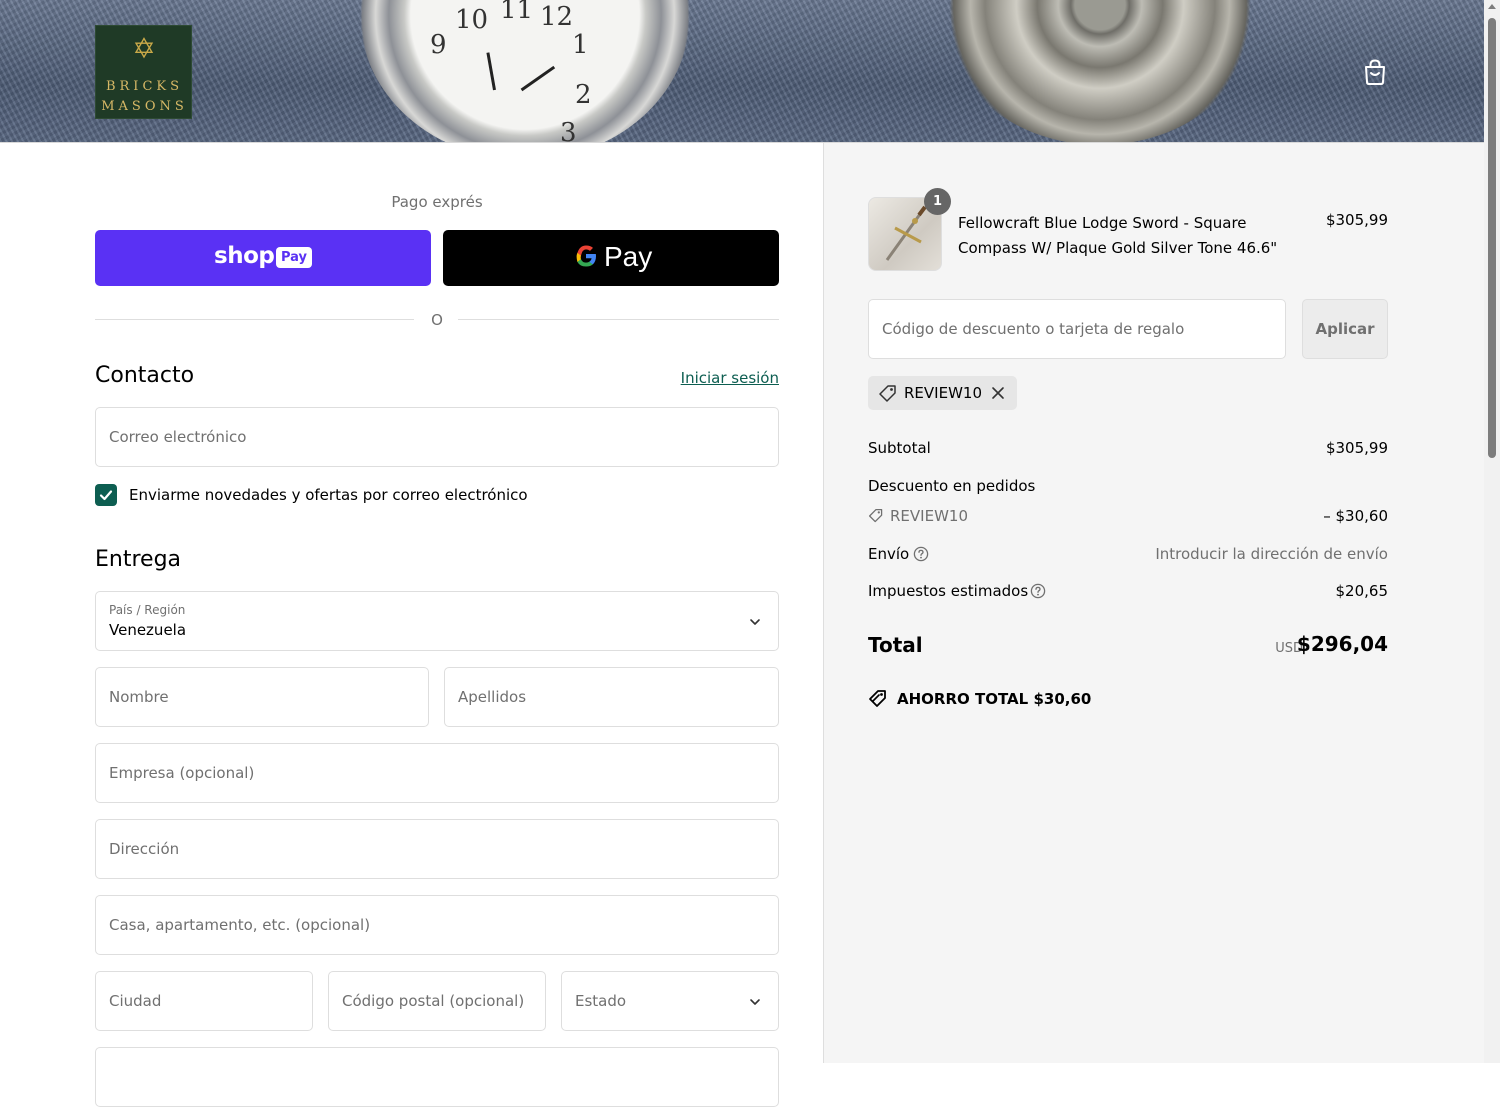 This screenshot has height=1107, width=1500. What do you see at coordinates (147, 610) in the screenshot?
I see `country-label: País / Región` at bounding box center [147, 610].